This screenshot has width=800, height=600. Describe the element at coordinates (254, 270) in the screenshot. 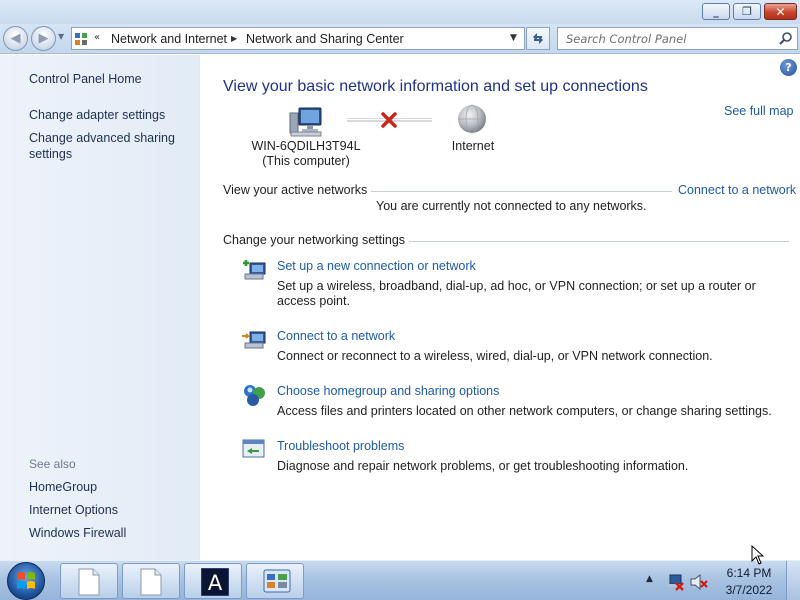

I see `new-connection-icon` at that location.